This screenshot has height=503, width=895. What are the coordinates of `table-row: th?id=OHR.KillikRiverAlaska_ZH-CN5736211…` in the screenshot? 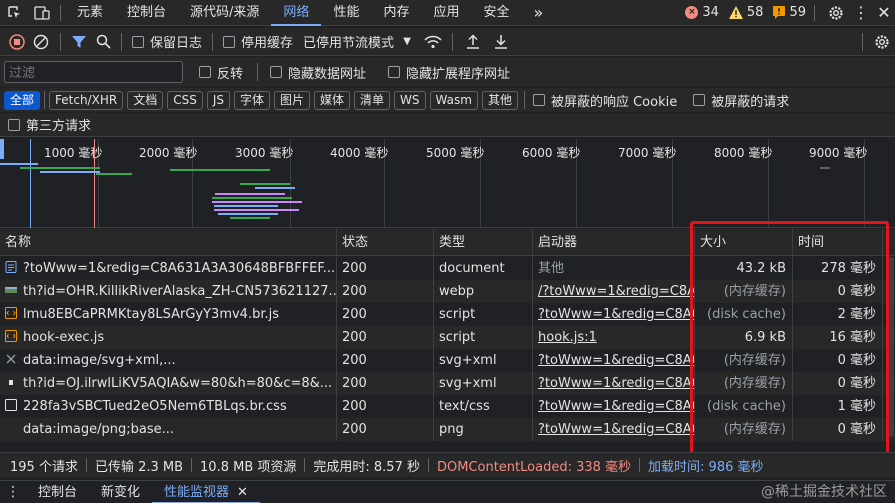 It's located at (447, 291).